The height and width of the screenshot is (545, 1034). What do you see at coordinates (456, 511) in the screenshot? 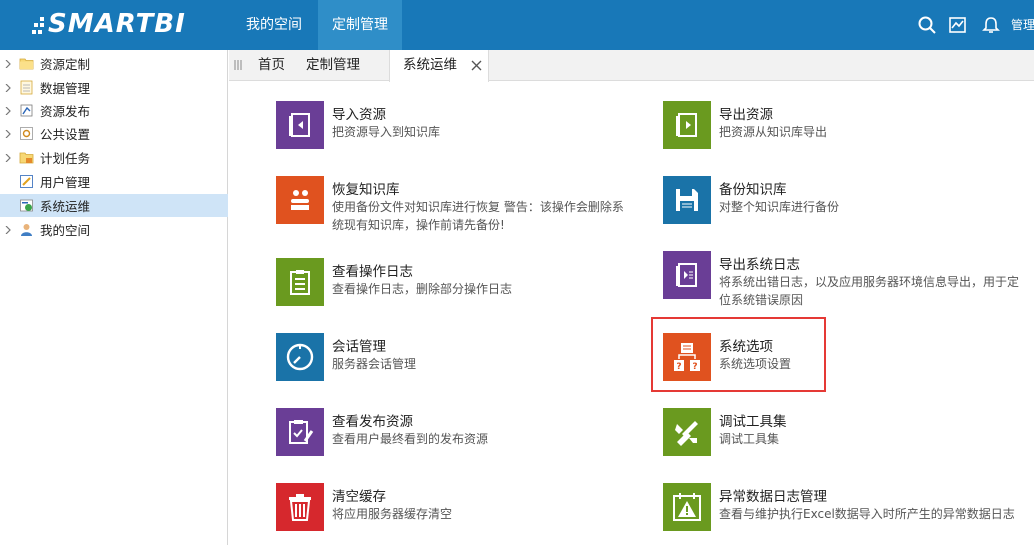
I see `tile-clear-cache: 清空缓存 将应用服务器缓存清空` at bounding box center [456, 511].